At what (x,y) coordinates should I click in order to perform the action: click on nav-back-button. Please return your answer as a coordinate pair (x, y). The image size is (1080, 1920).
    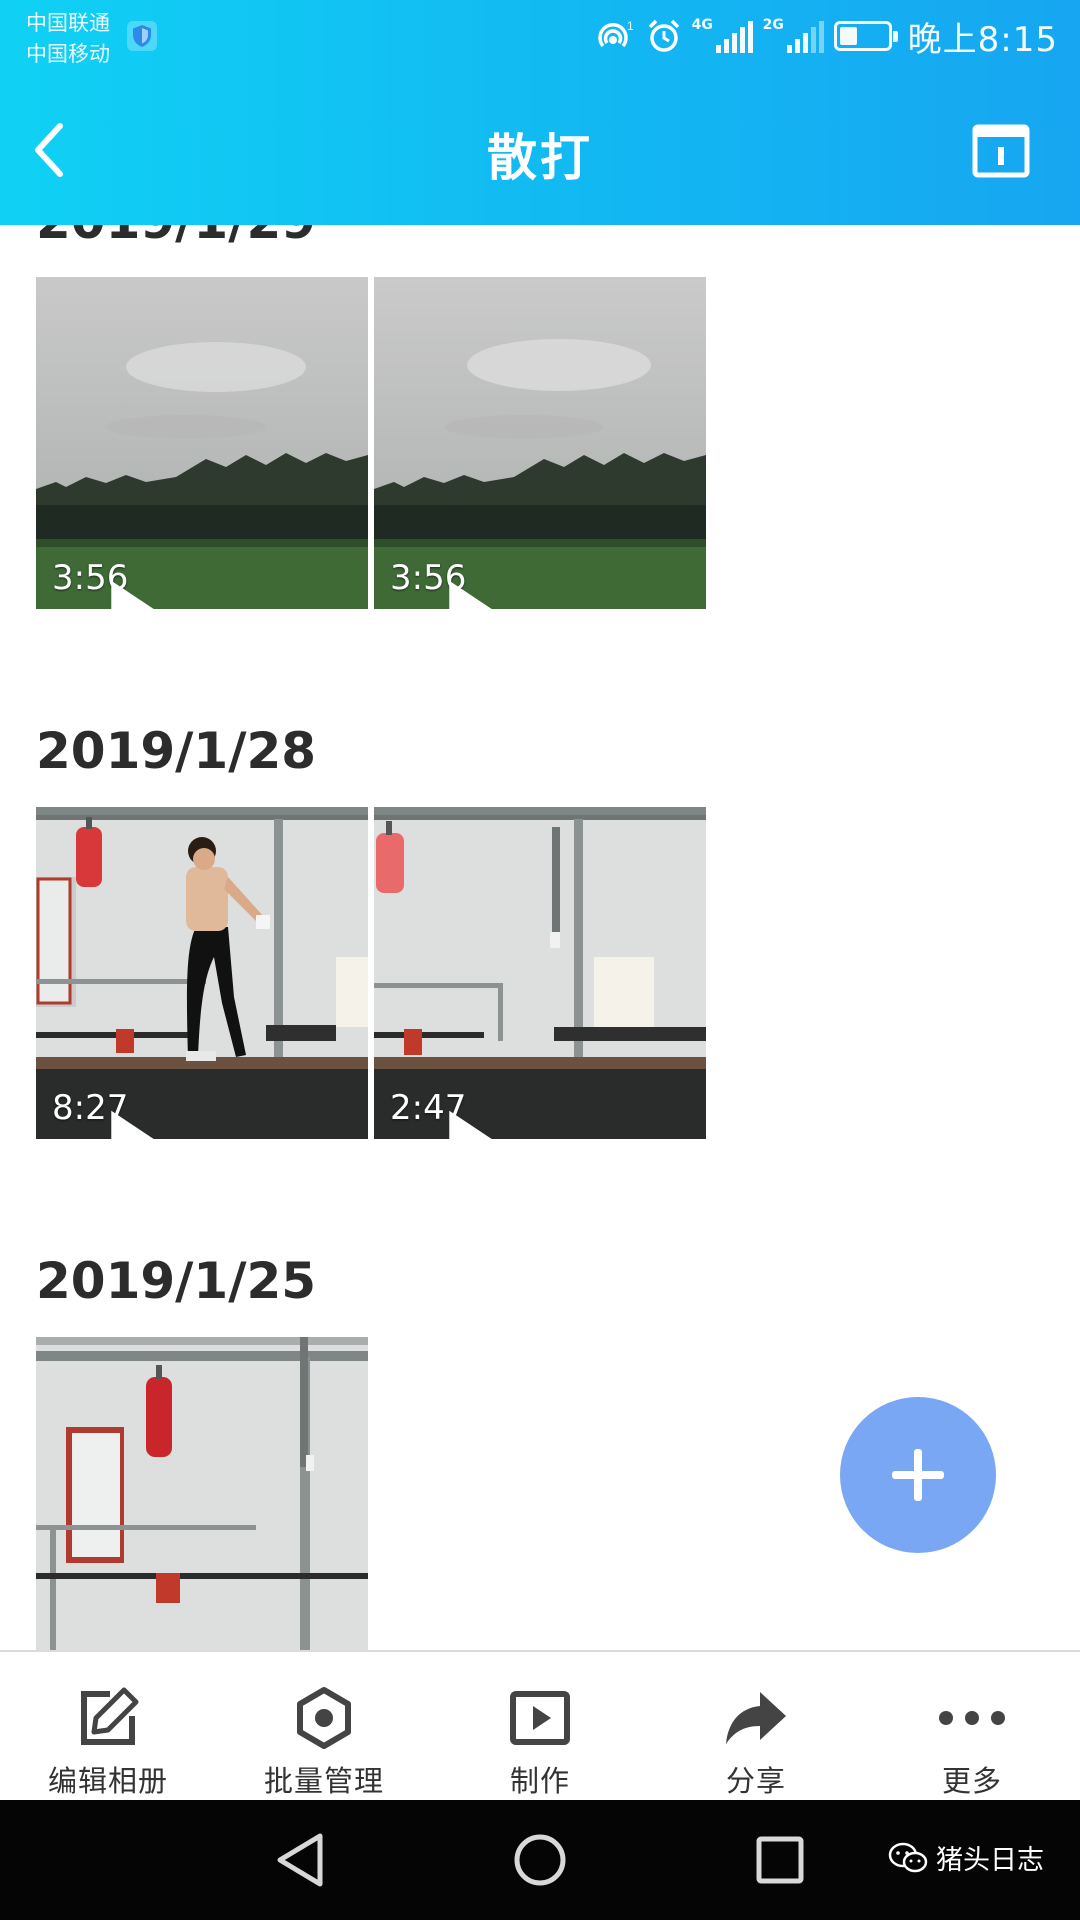
    Looking at the image, I should click on (300, 1860).